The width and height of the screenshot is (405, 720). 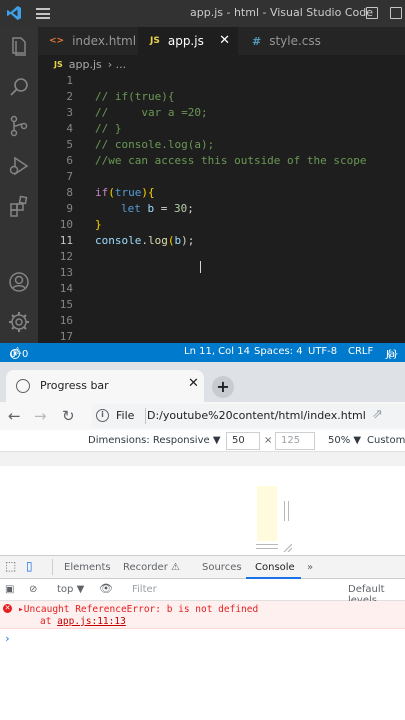 What do you see at coordinates (145, 240) in the screenshot?
I see `code-line: console.log(b);` at bounding box center [145, 240].